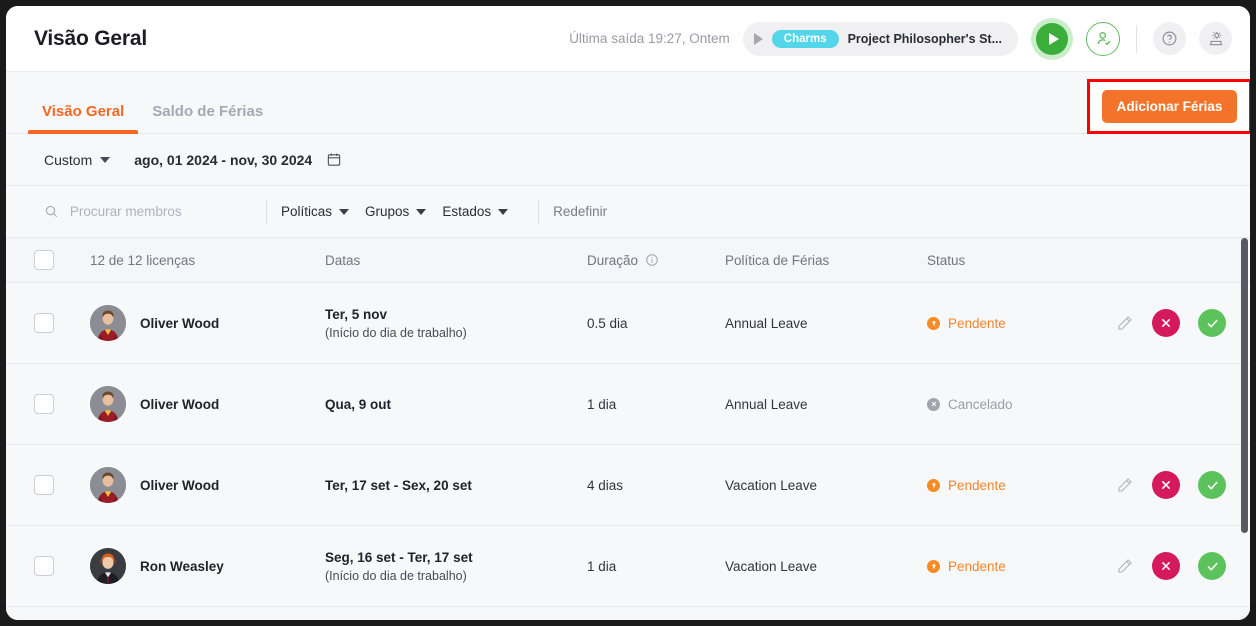 The height and width of the screenshot is (626, 1256). I want to click on help-circle-icon, so click(1169, 38).